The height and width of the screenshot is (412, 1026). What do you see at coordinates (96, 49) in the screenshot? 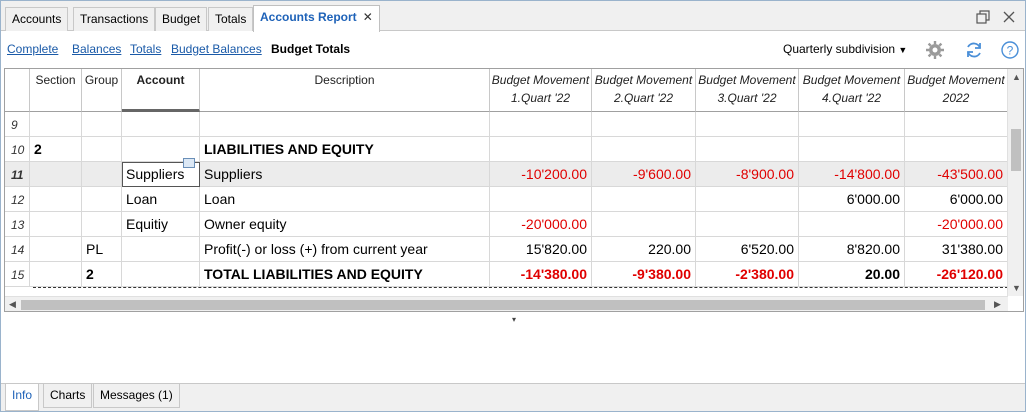
I see `link-balances: Balances` at bounding box center [96, 49].